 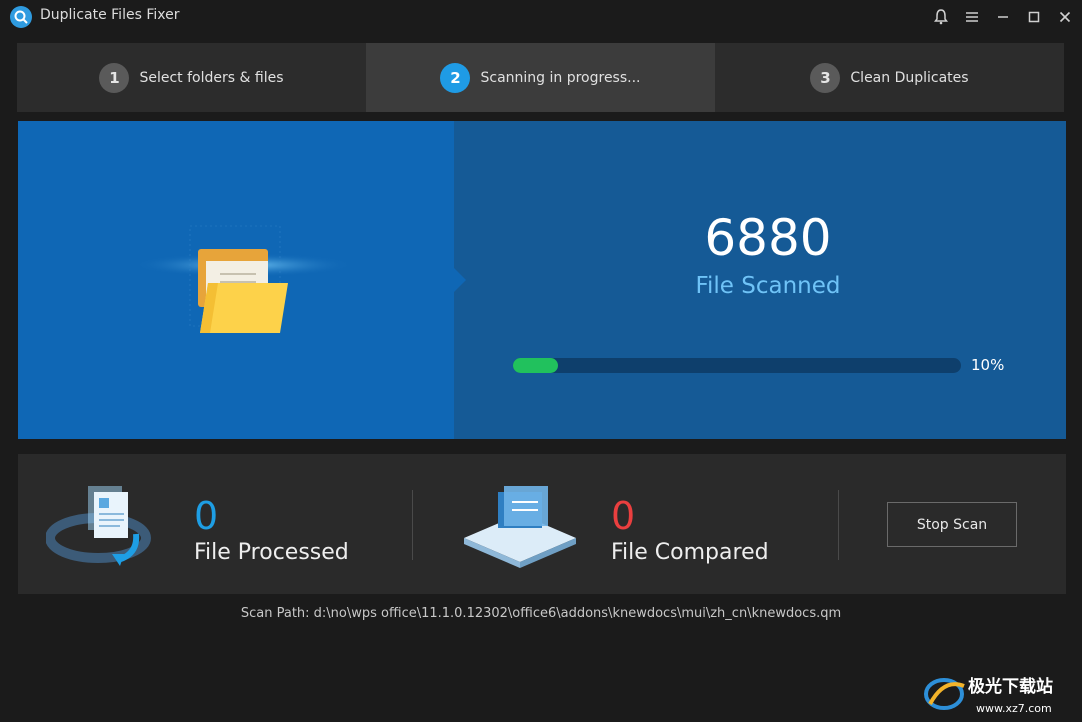 I want to click on title-bar: Duplicate Files Fixer, so click(x=541, y=17).